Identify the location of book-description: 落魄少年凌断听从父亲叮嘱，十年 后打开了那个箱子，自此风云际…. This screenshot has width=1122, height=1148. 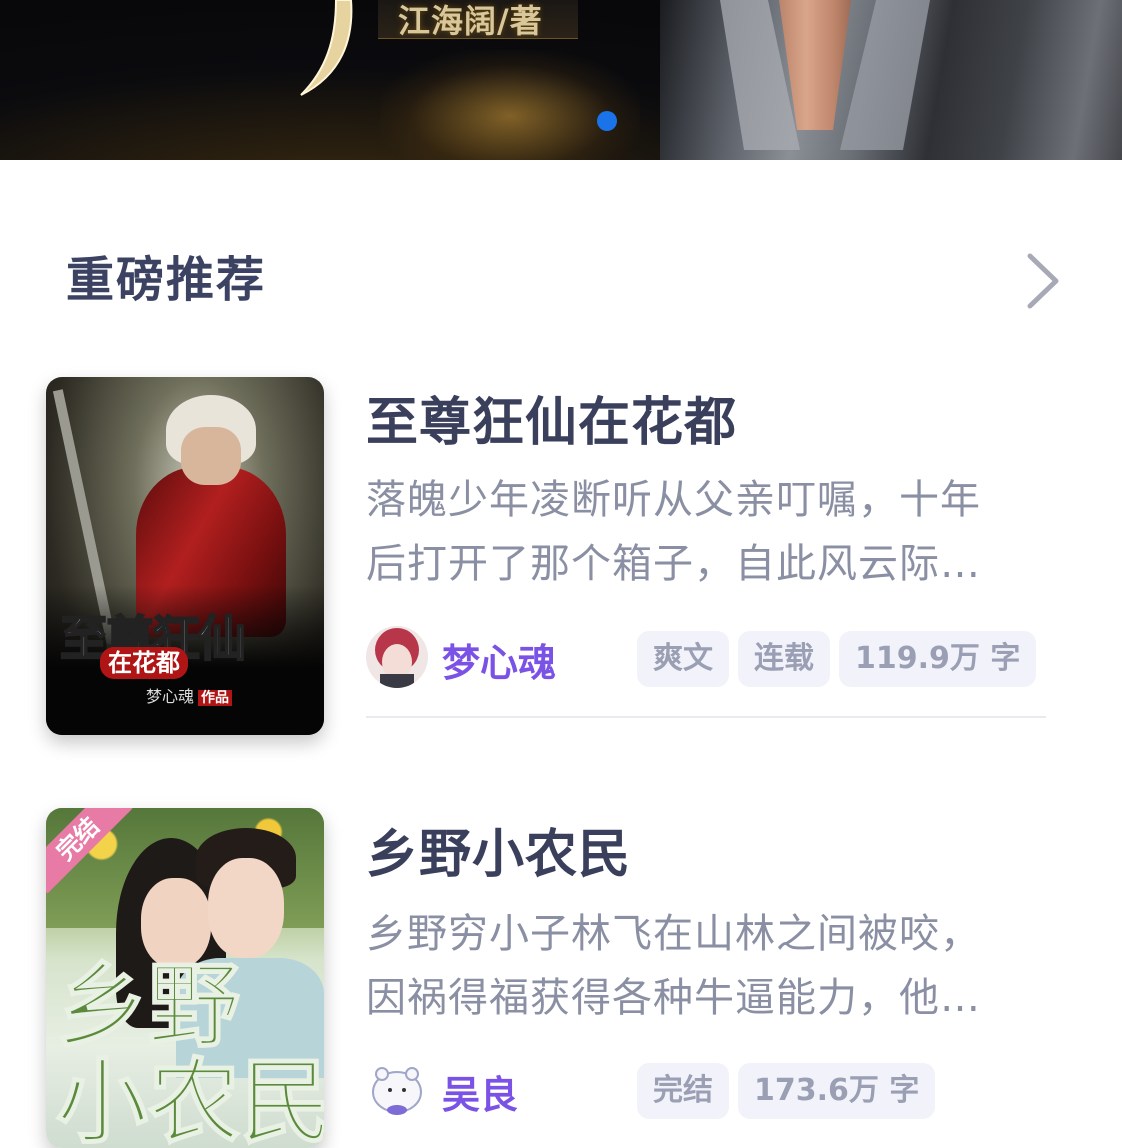
(686, 532).